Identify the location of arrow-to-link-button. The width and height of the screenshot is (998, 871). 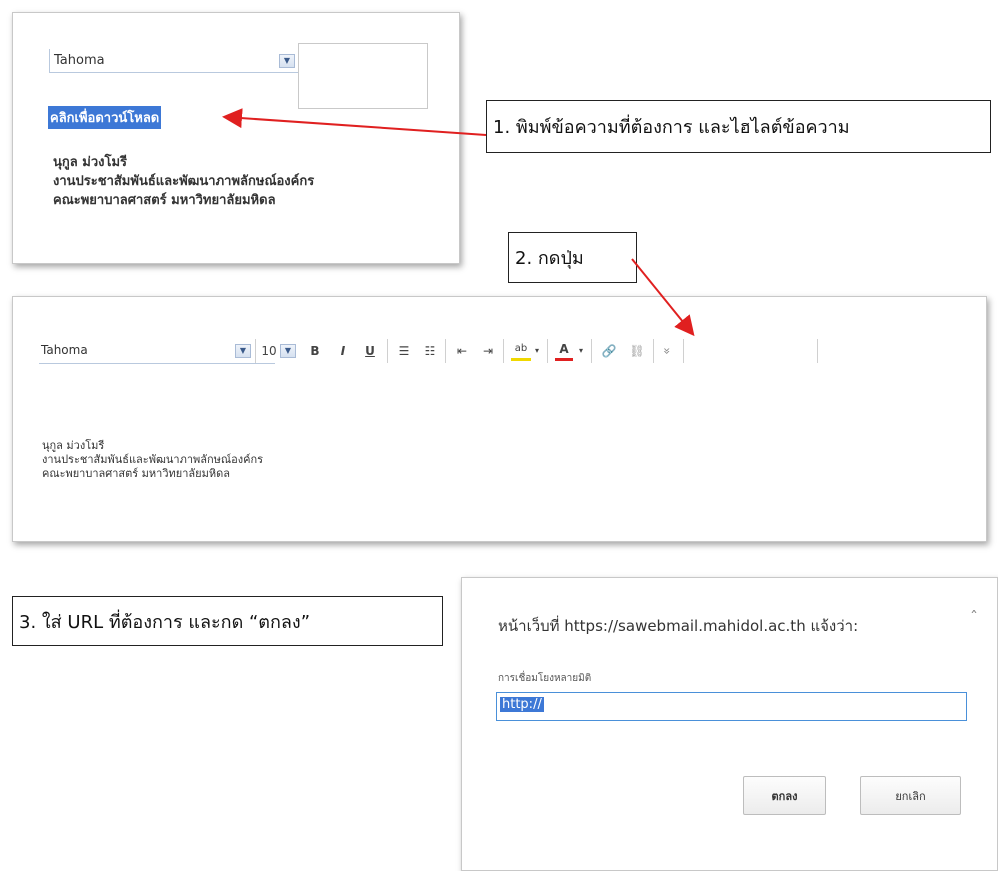
(663, 297).